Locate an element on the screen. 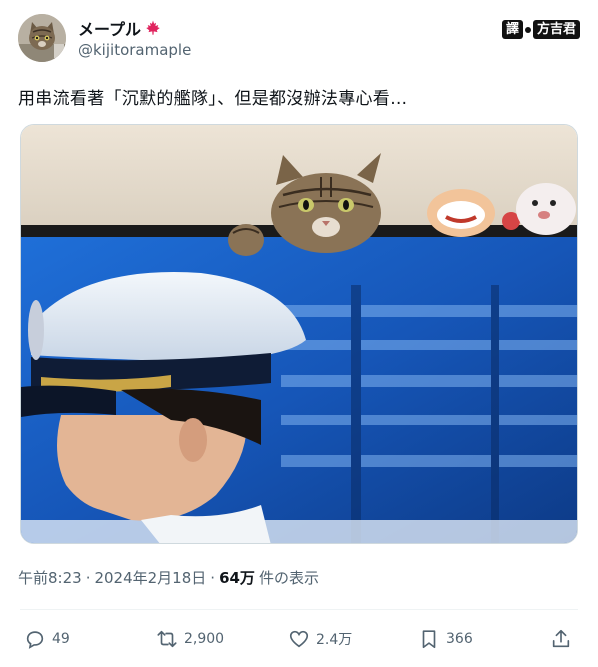 The height and width of the screenshot is (667, 598). heart-icon is located at coordinates (299, 639).